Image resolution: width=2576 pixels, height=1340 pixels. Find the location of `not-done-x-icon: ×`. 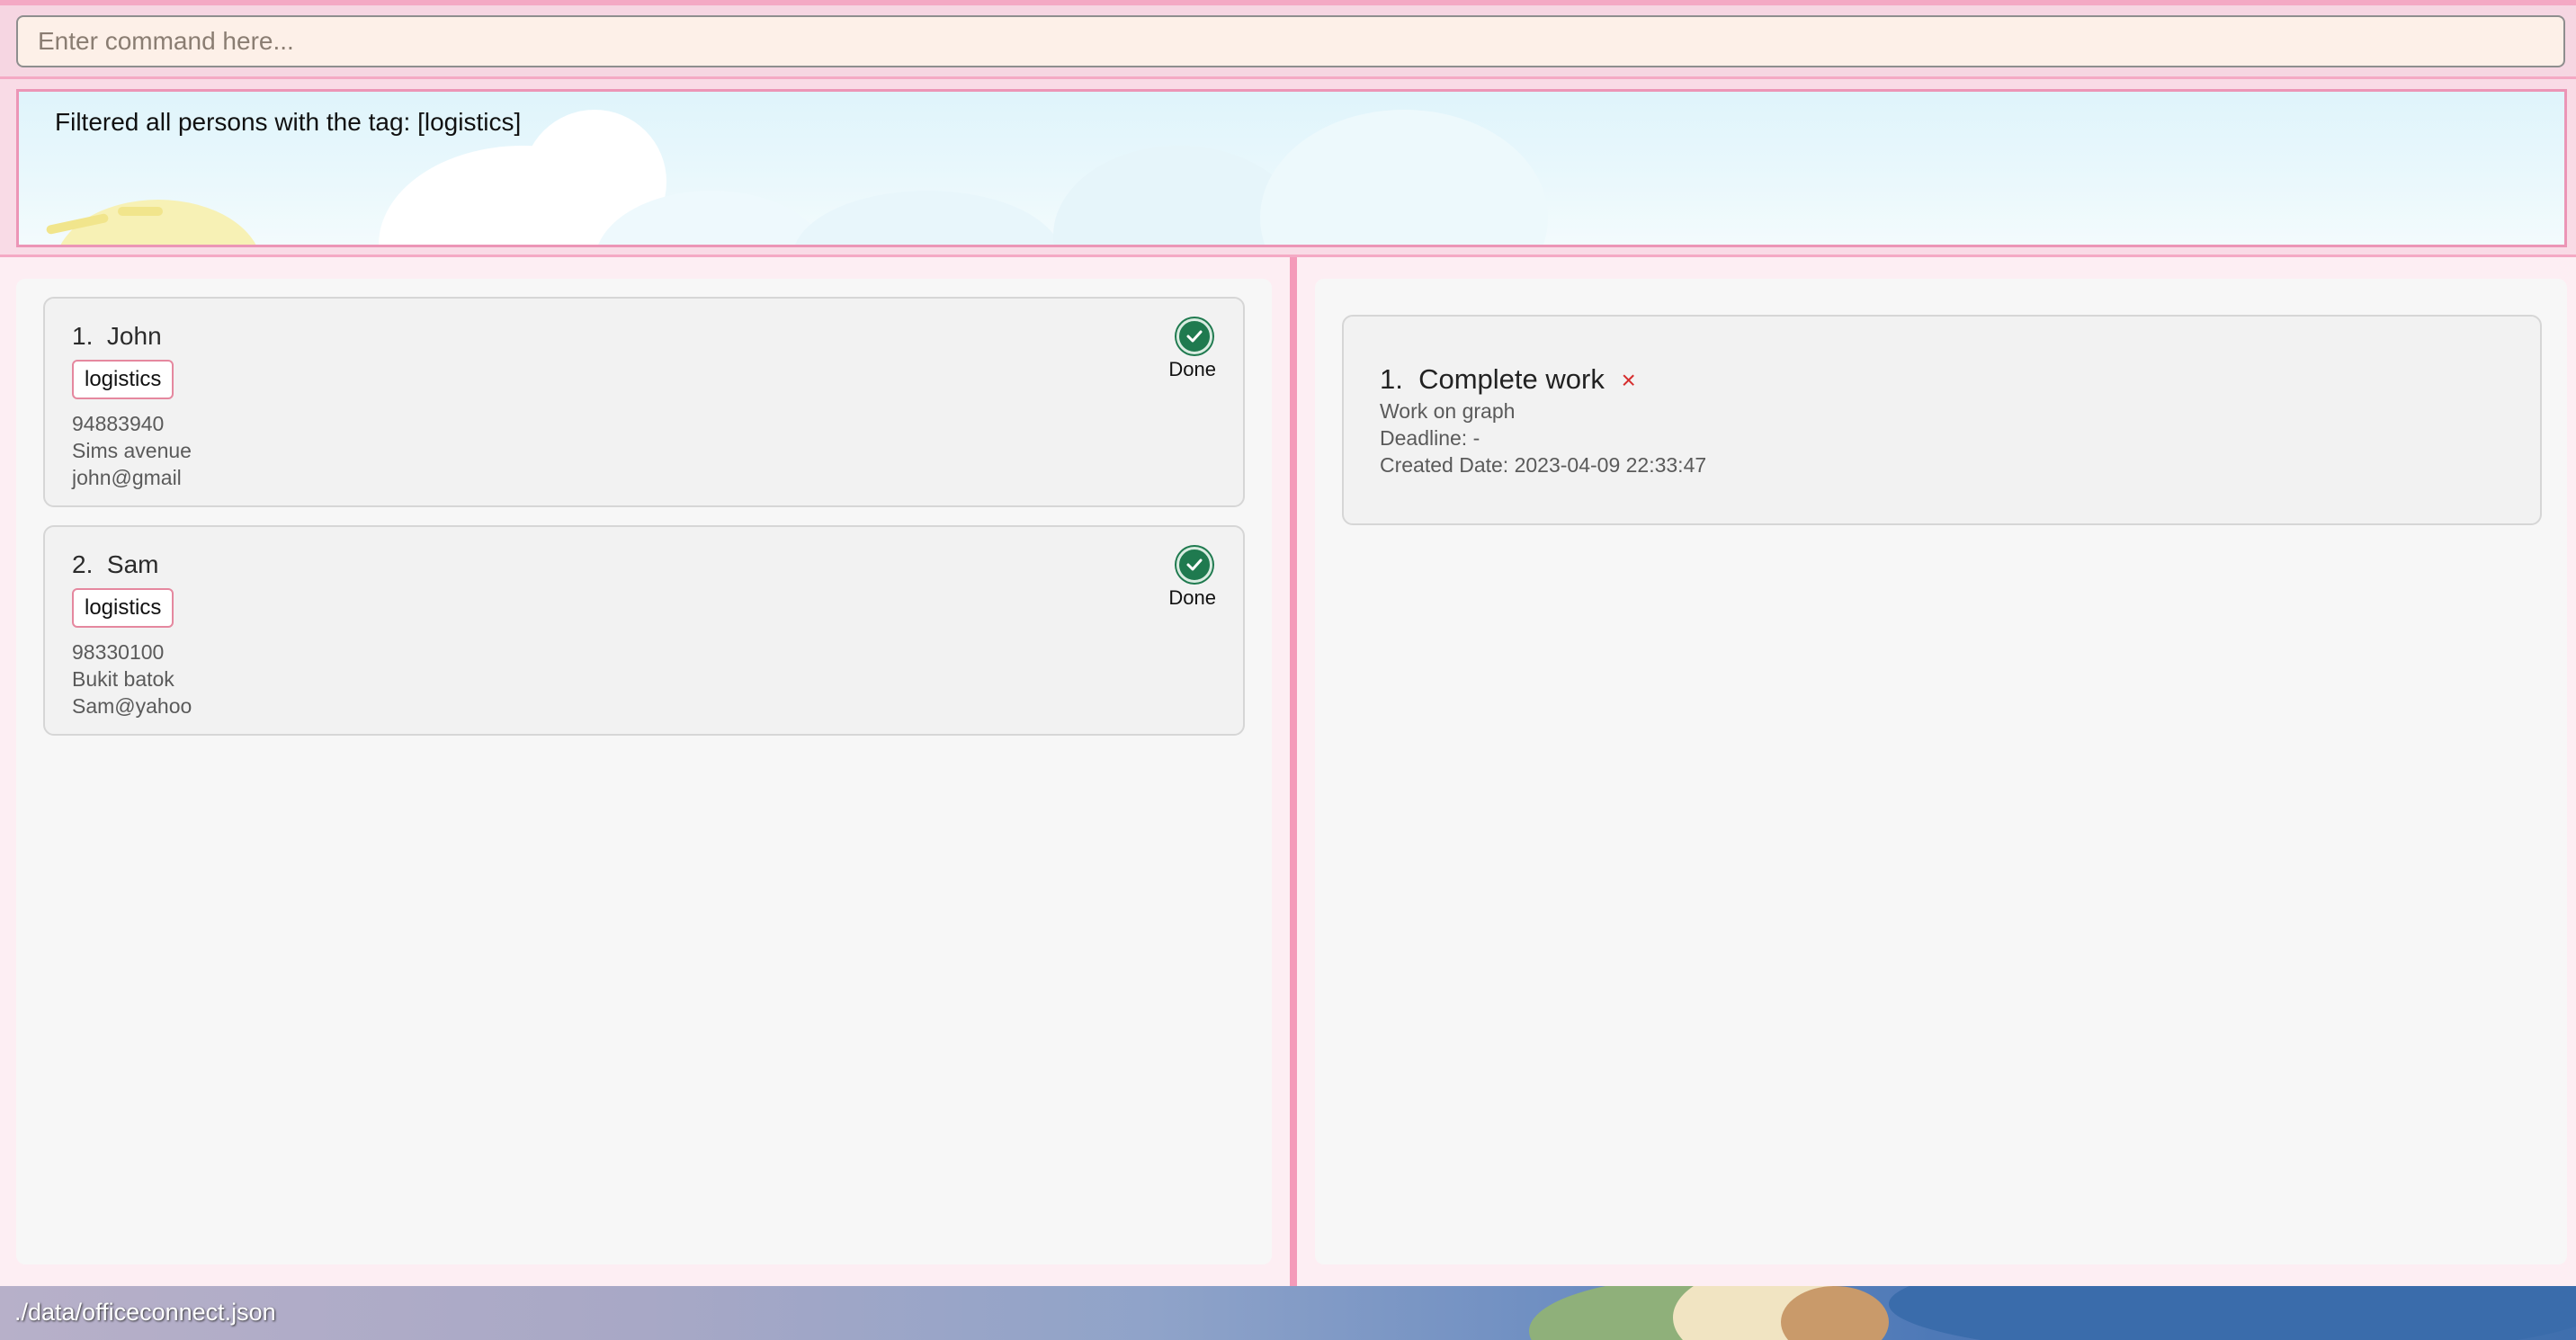

not-done-x-icon: × is located at coordinates (1628, 380).